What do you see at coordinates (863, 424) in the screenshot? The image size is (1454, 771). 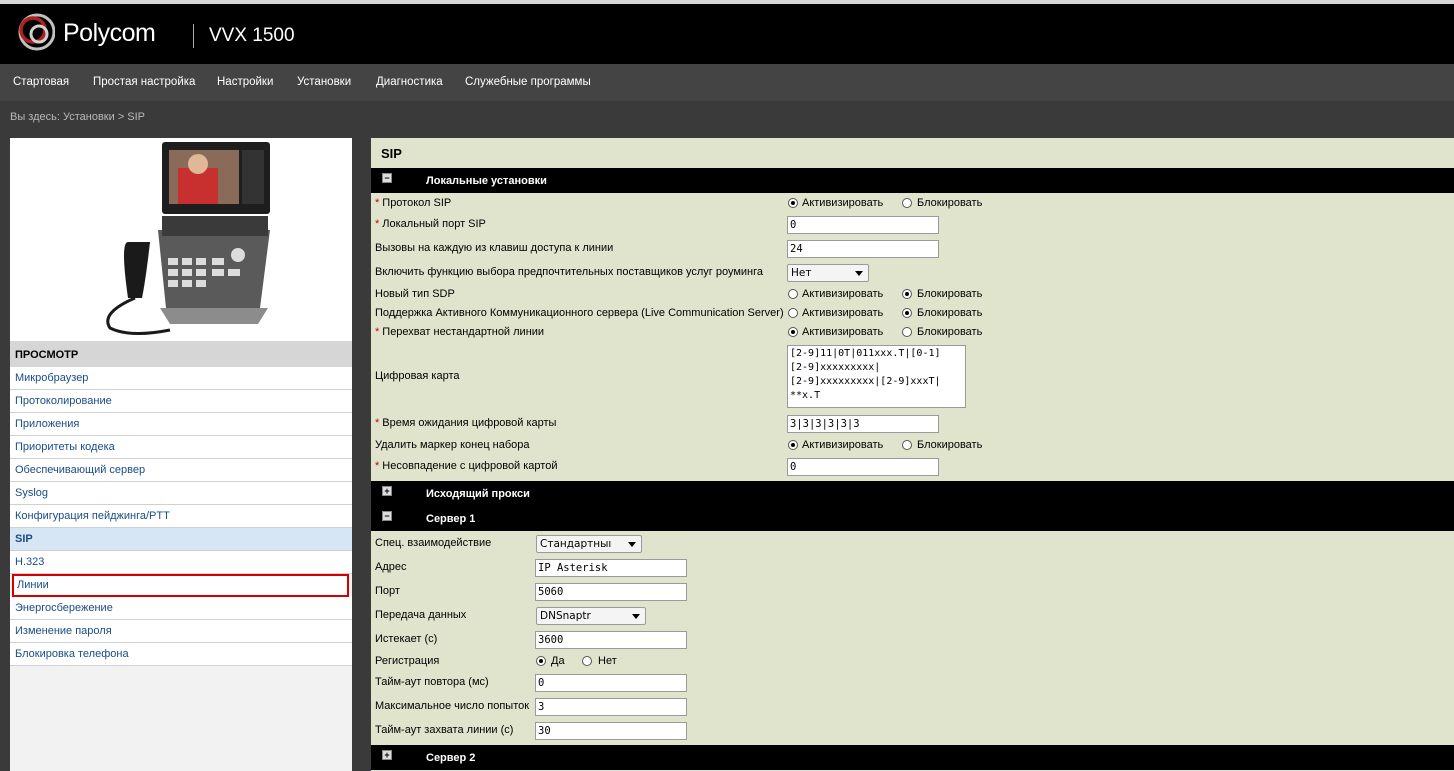 I see `digitmap-timeout-input: 3|3|3|3|3|3` at bounding box center [863, 424].